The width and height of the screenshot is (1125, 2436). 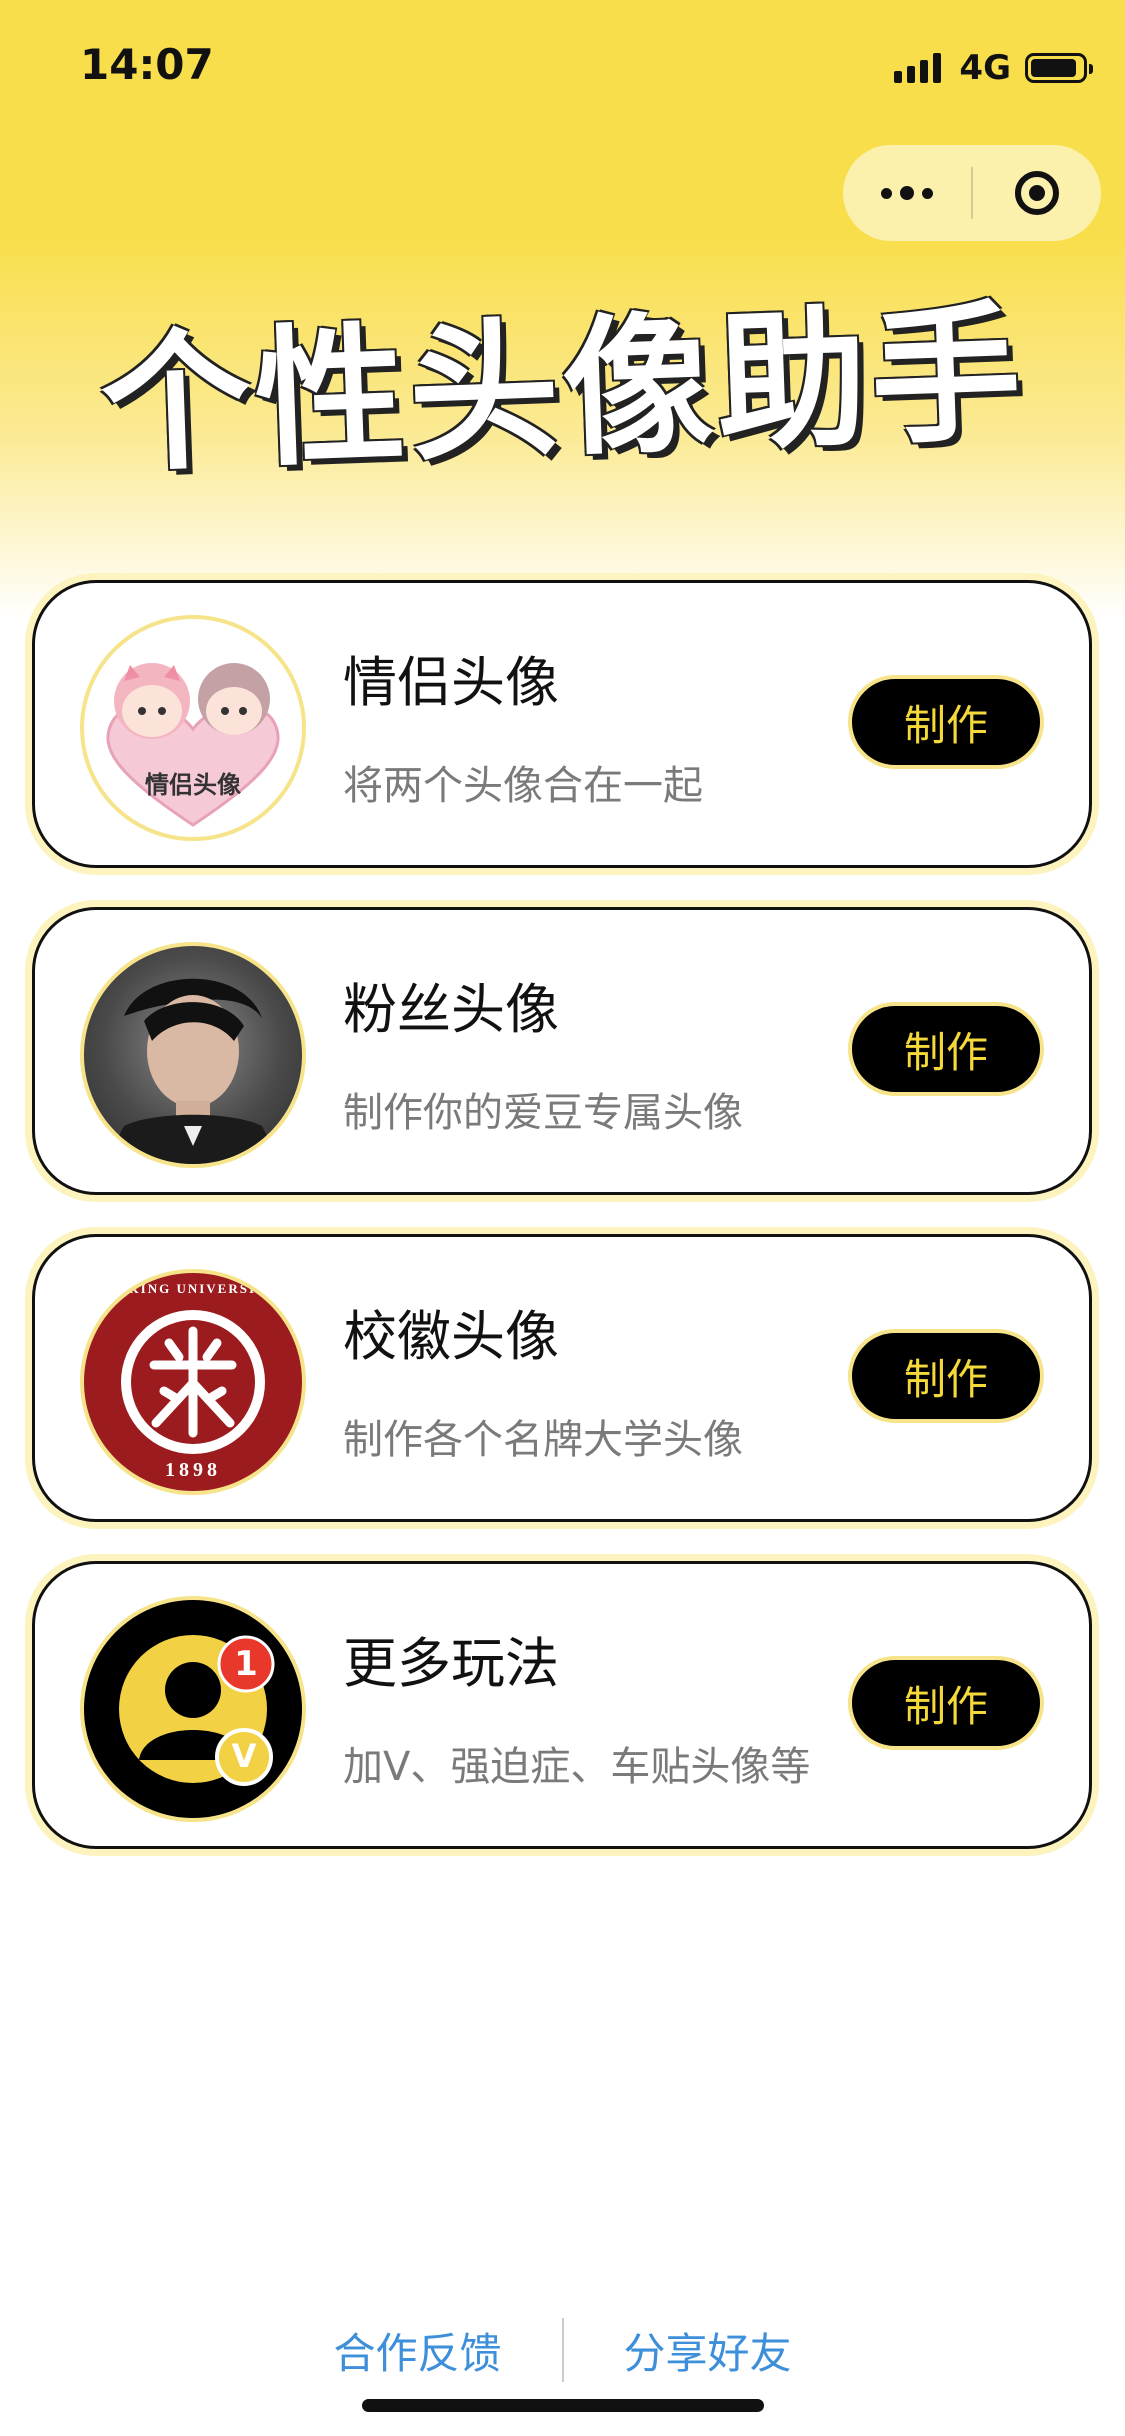 What do you see at coordinates (918, 68) in the screenshot?
I see `signal-icon` at bounding box center [918, 68].